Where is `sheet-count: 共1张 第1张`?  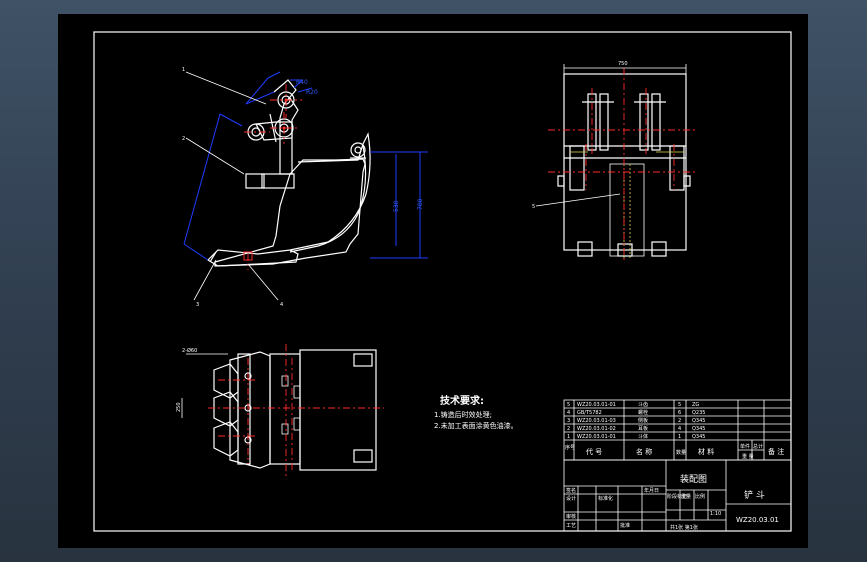 sheet-count: 共1张 第1张 is located at coordinates (684, 527).